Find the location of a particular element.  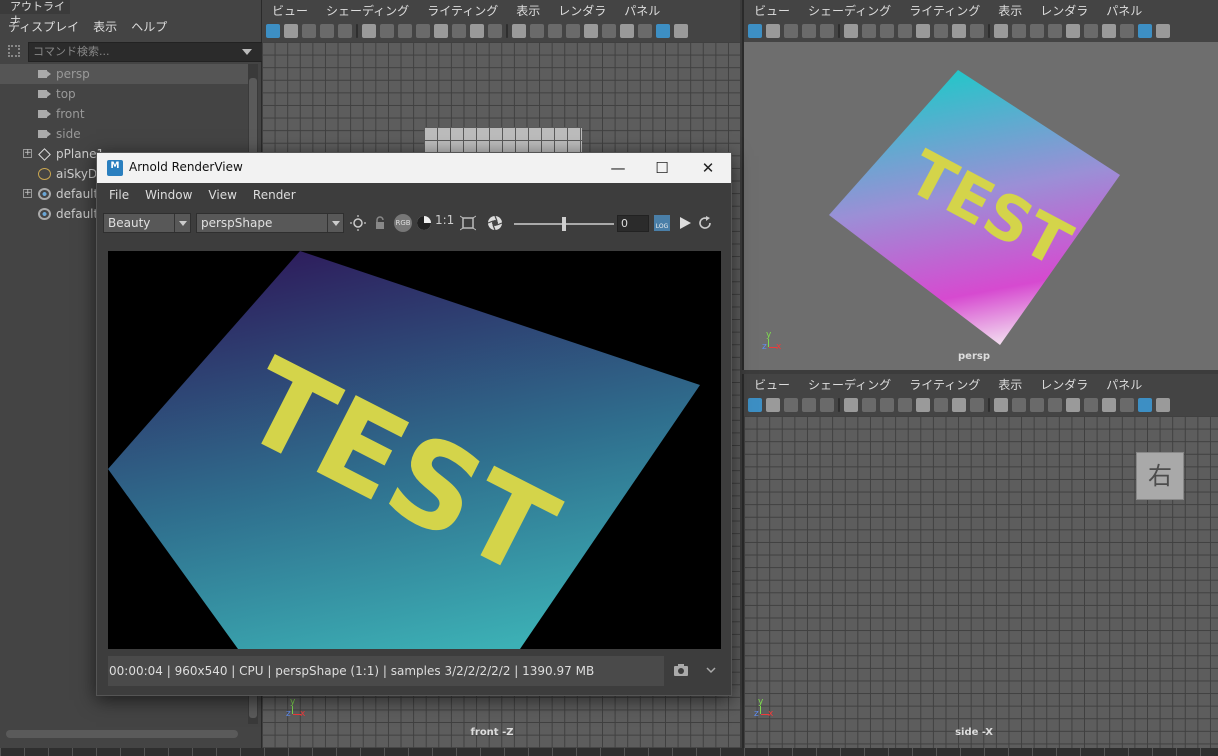

outliner-item-persp: persp is located at coordinates (125, 74).